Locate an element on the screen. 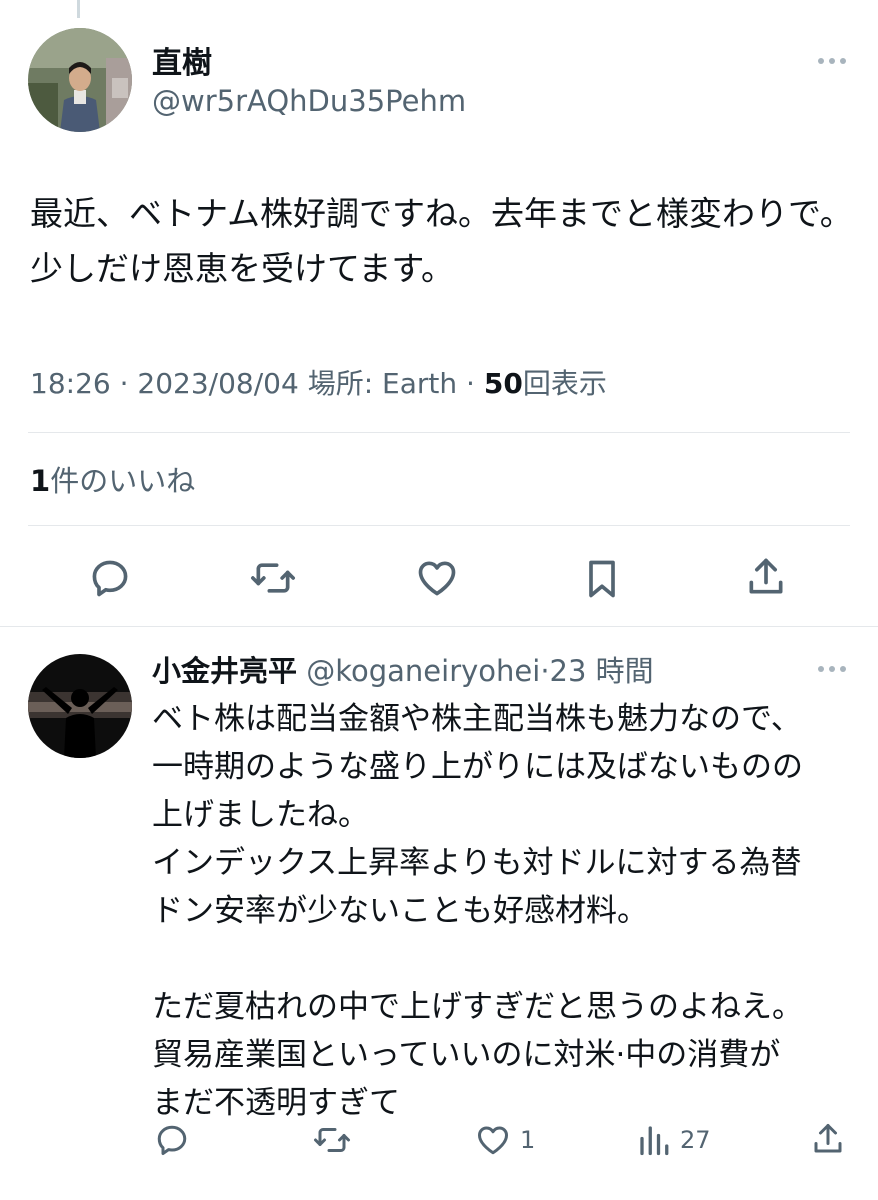 Image resolution: width=878 pixels, height=1200 pixels. bookmark-button is located at coordinates (602, 579).